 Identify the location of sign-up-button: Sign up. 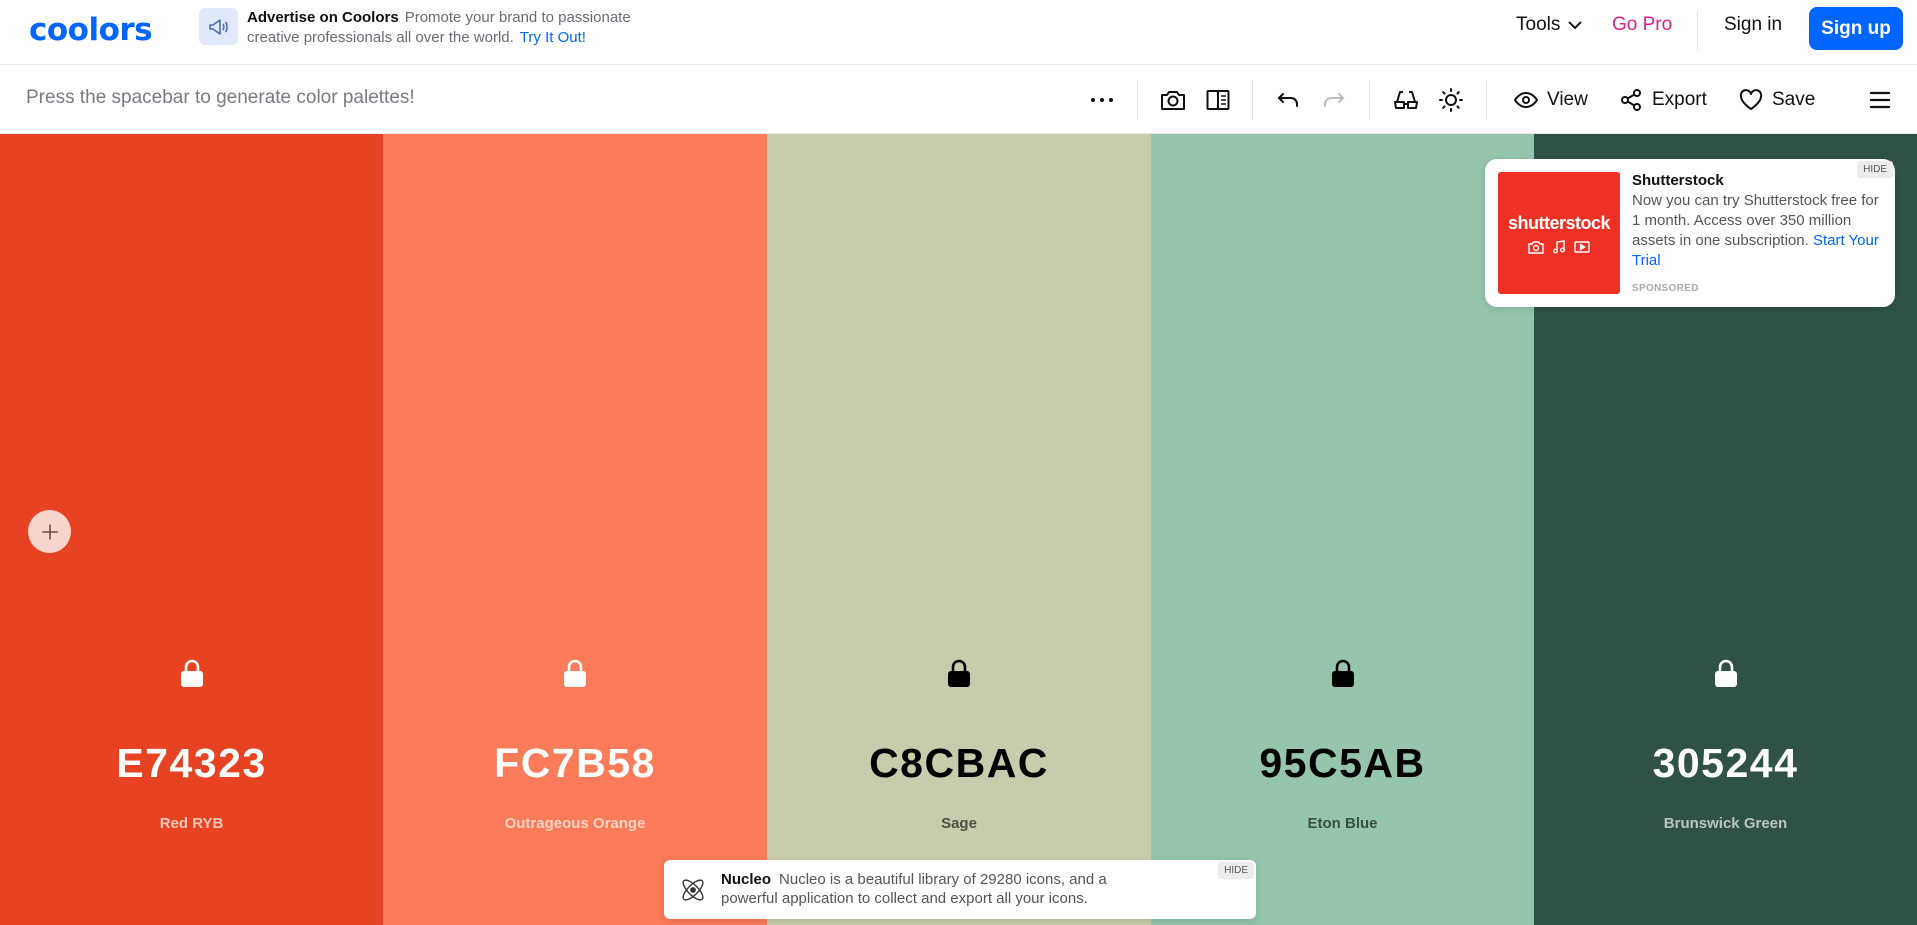
(1856, 28).